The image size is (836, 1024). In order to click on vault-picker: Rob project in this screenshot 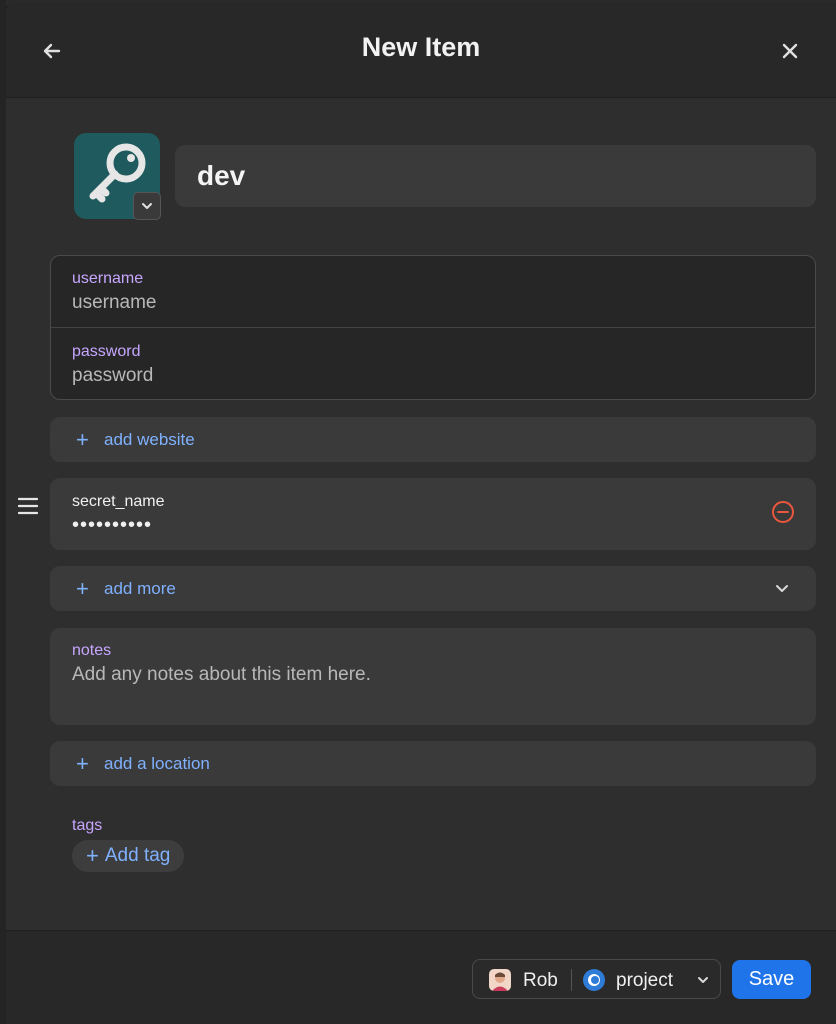, I will do `click(596, 979)`.